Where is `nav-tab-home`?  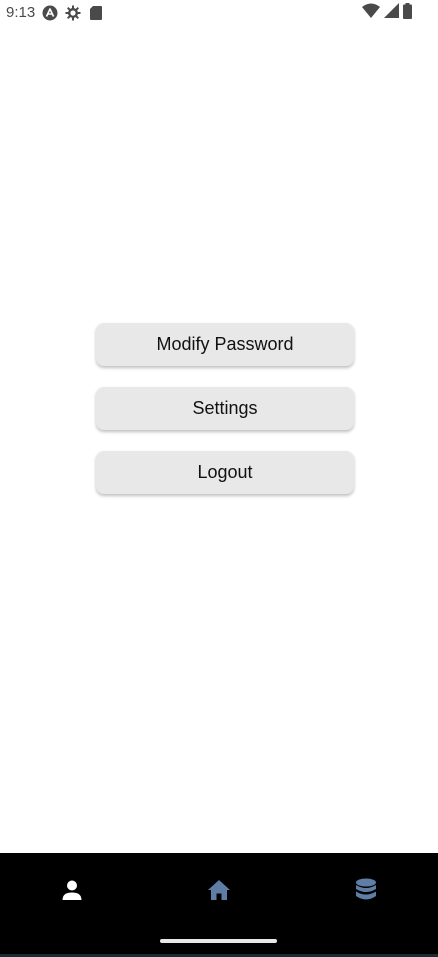 nav-tab-home is located at coordinates (219, 892).